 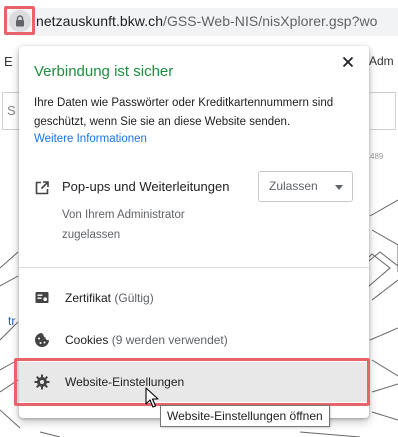 I want to click on permission-label: Pop-ups und Weiterleitungen, so click(x=146, y=186).